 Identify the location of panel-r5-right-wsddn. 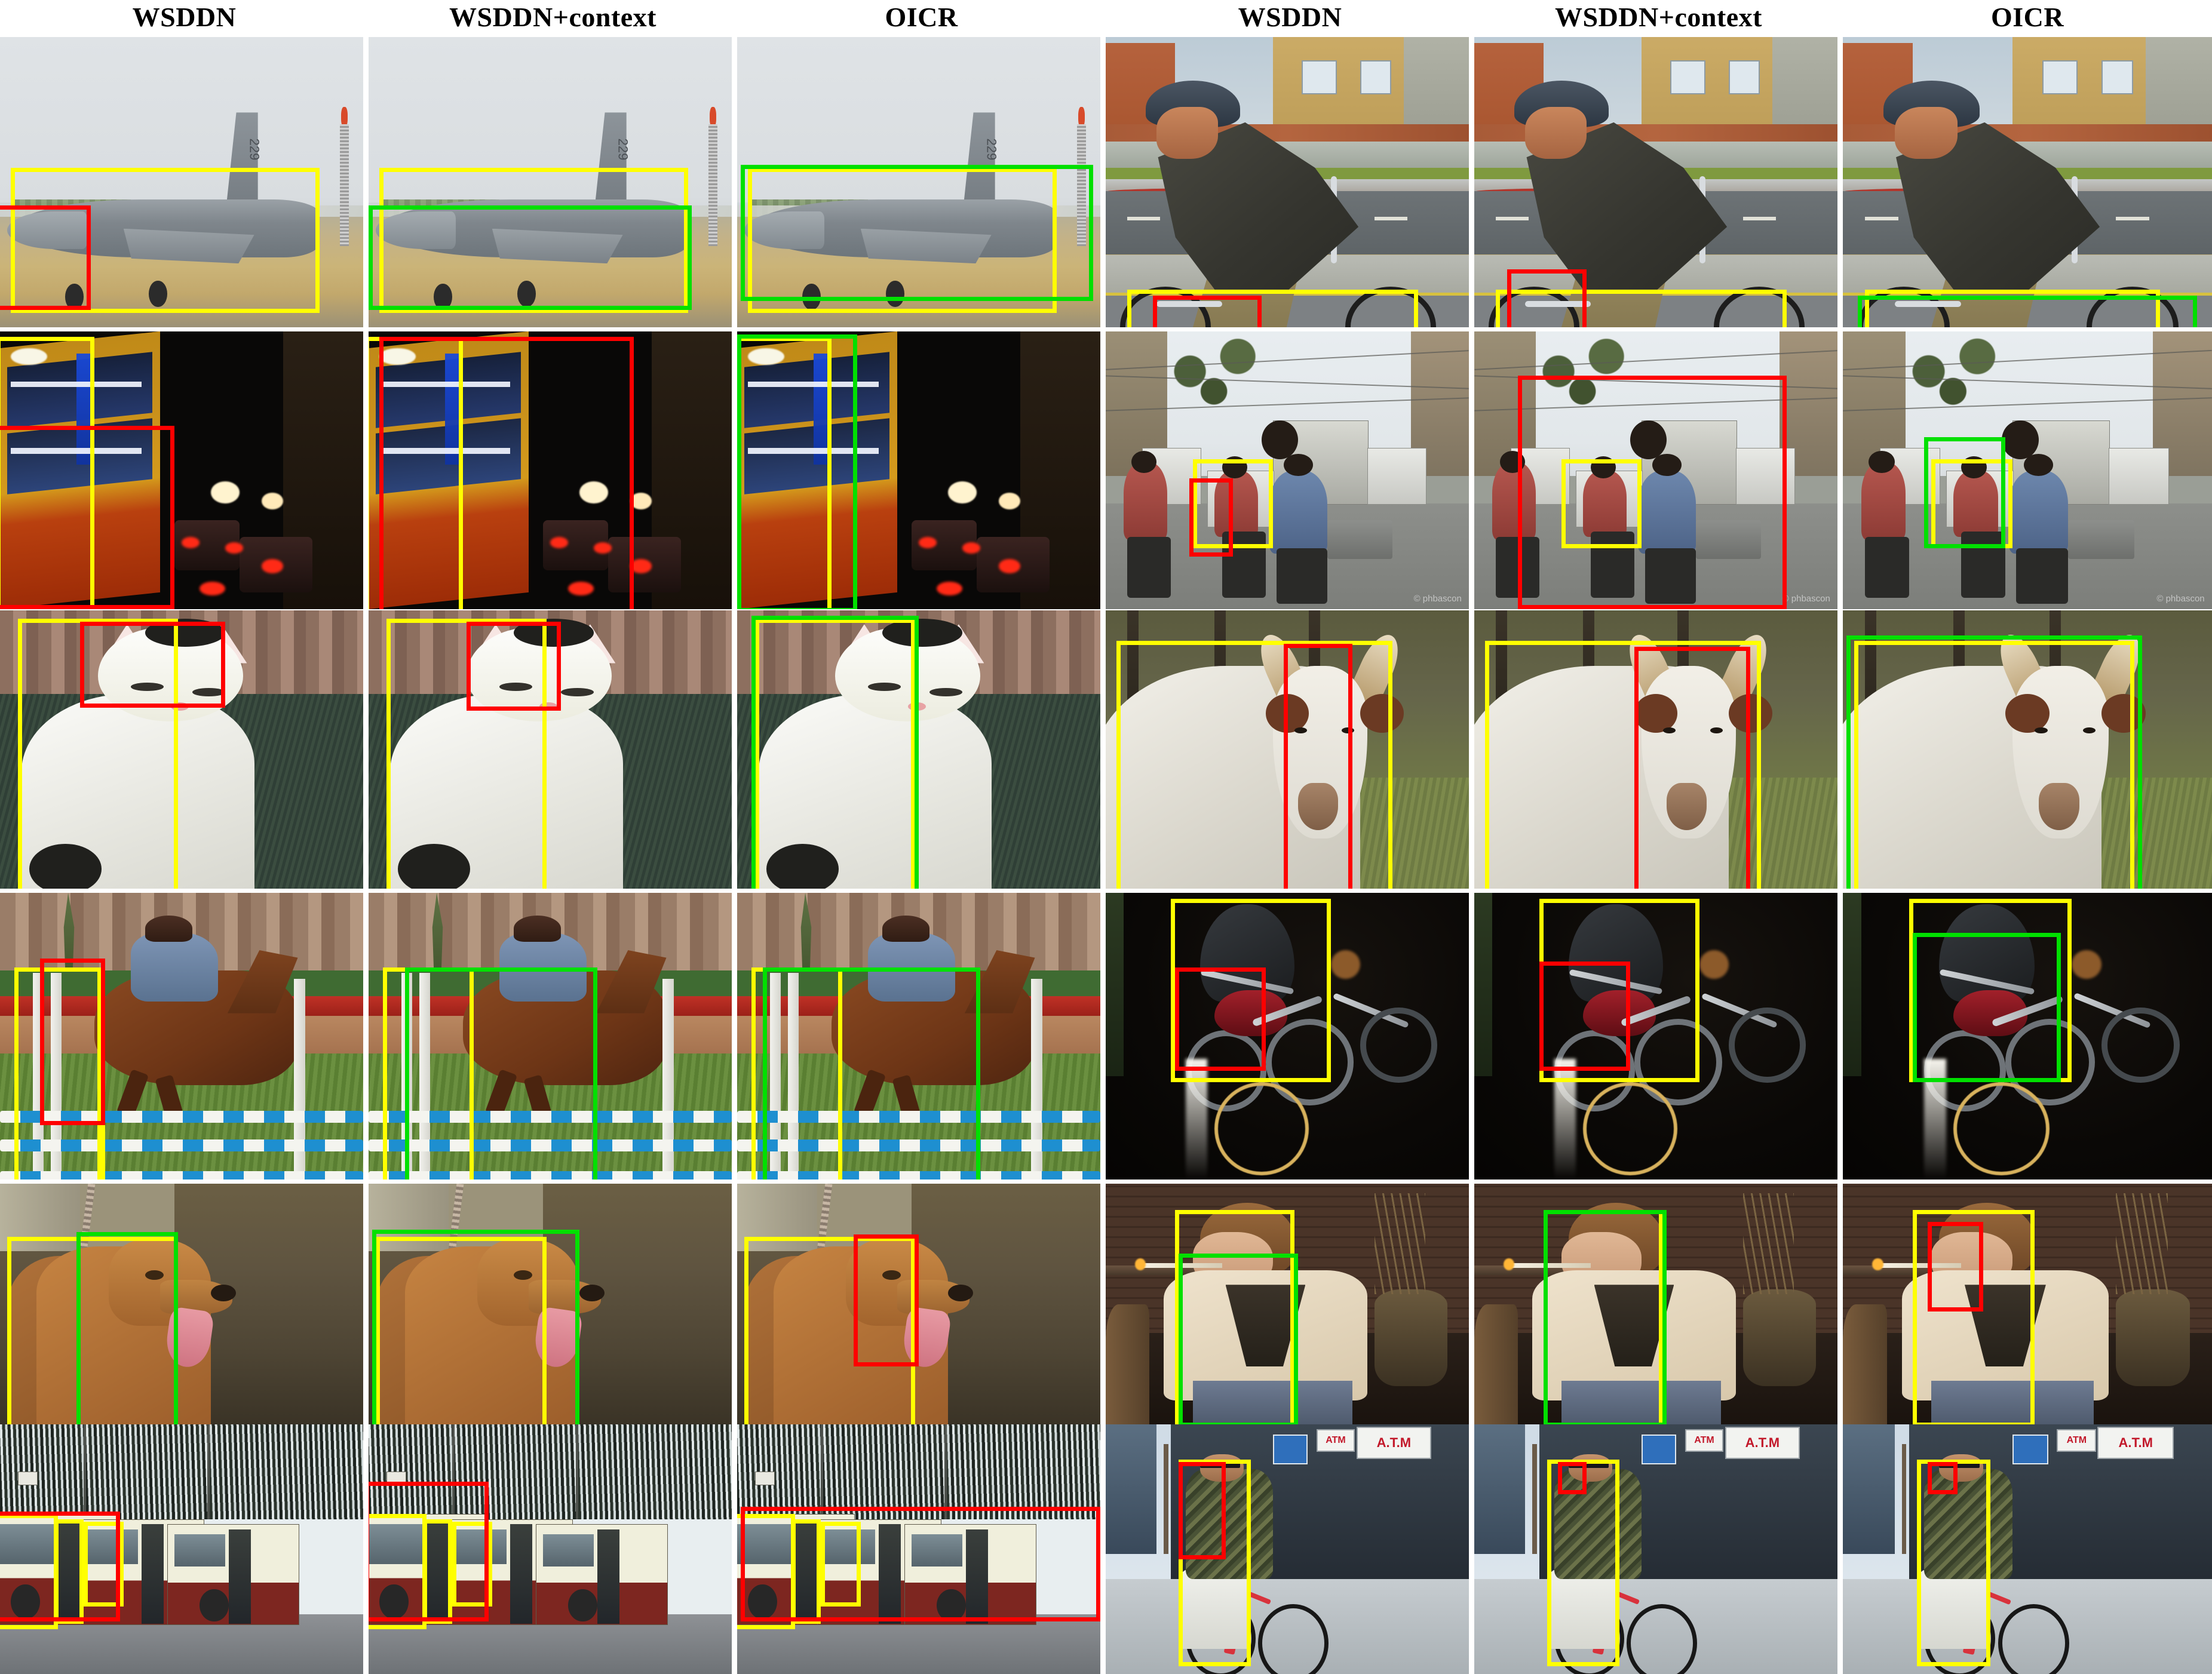
(1288, 1304).